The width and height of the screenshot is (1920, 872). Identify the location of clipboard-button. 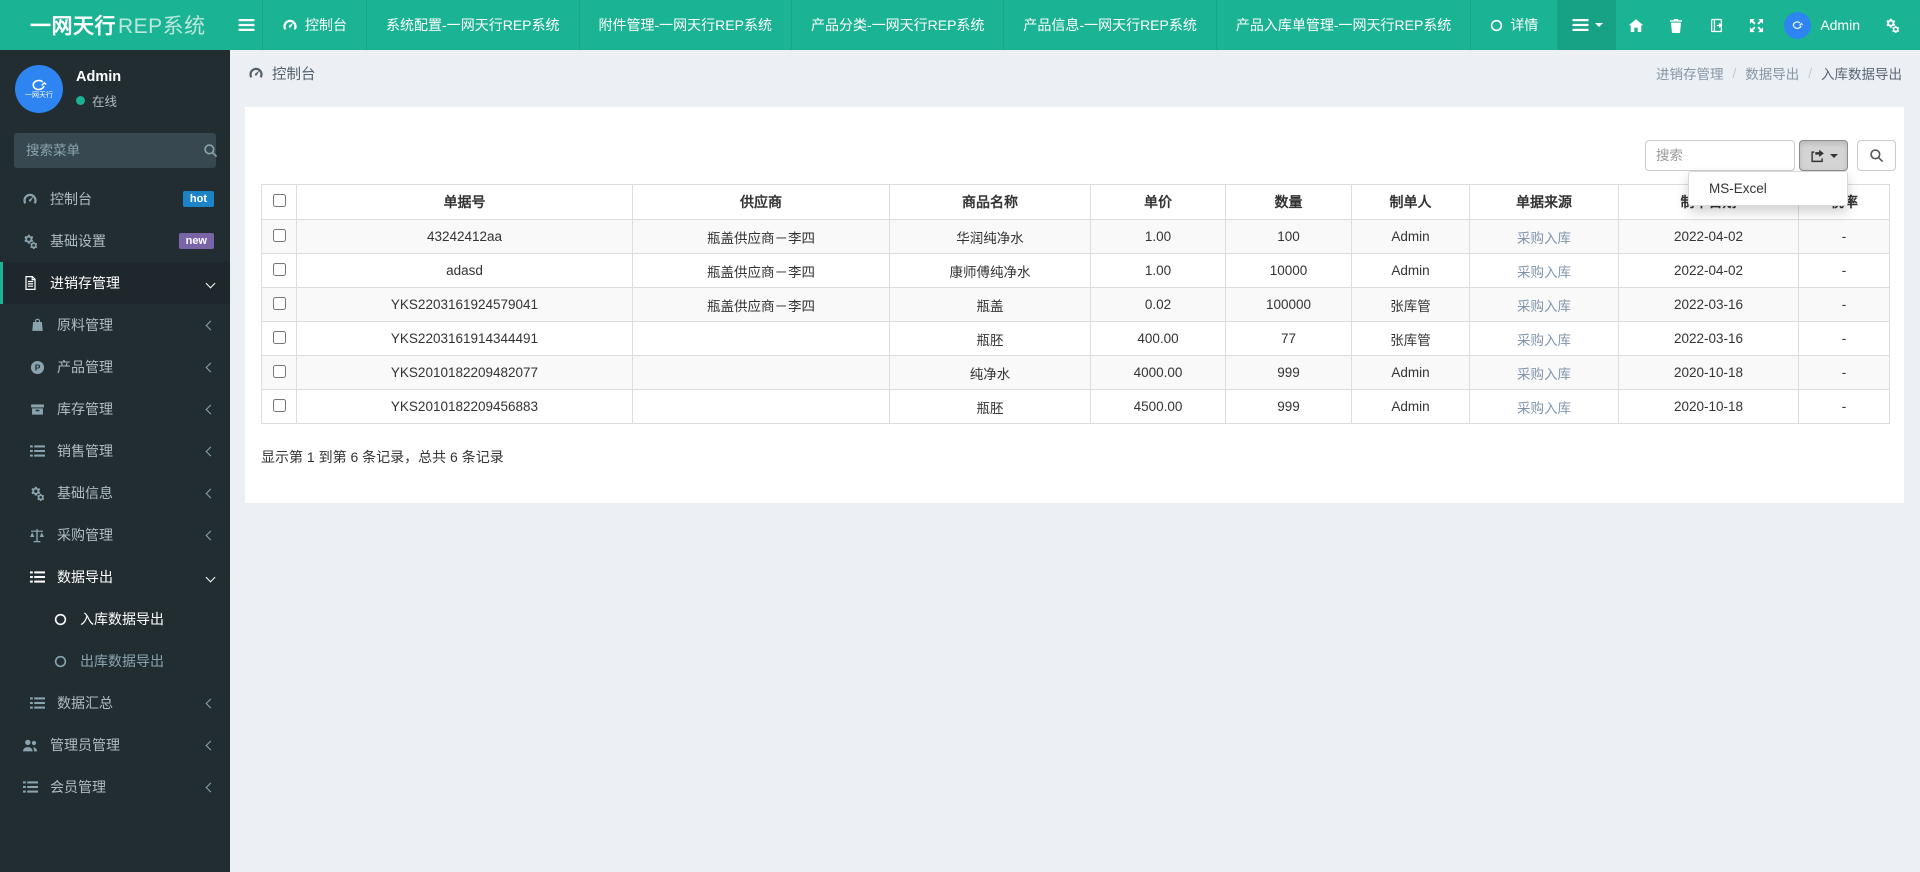
(1716, 25).